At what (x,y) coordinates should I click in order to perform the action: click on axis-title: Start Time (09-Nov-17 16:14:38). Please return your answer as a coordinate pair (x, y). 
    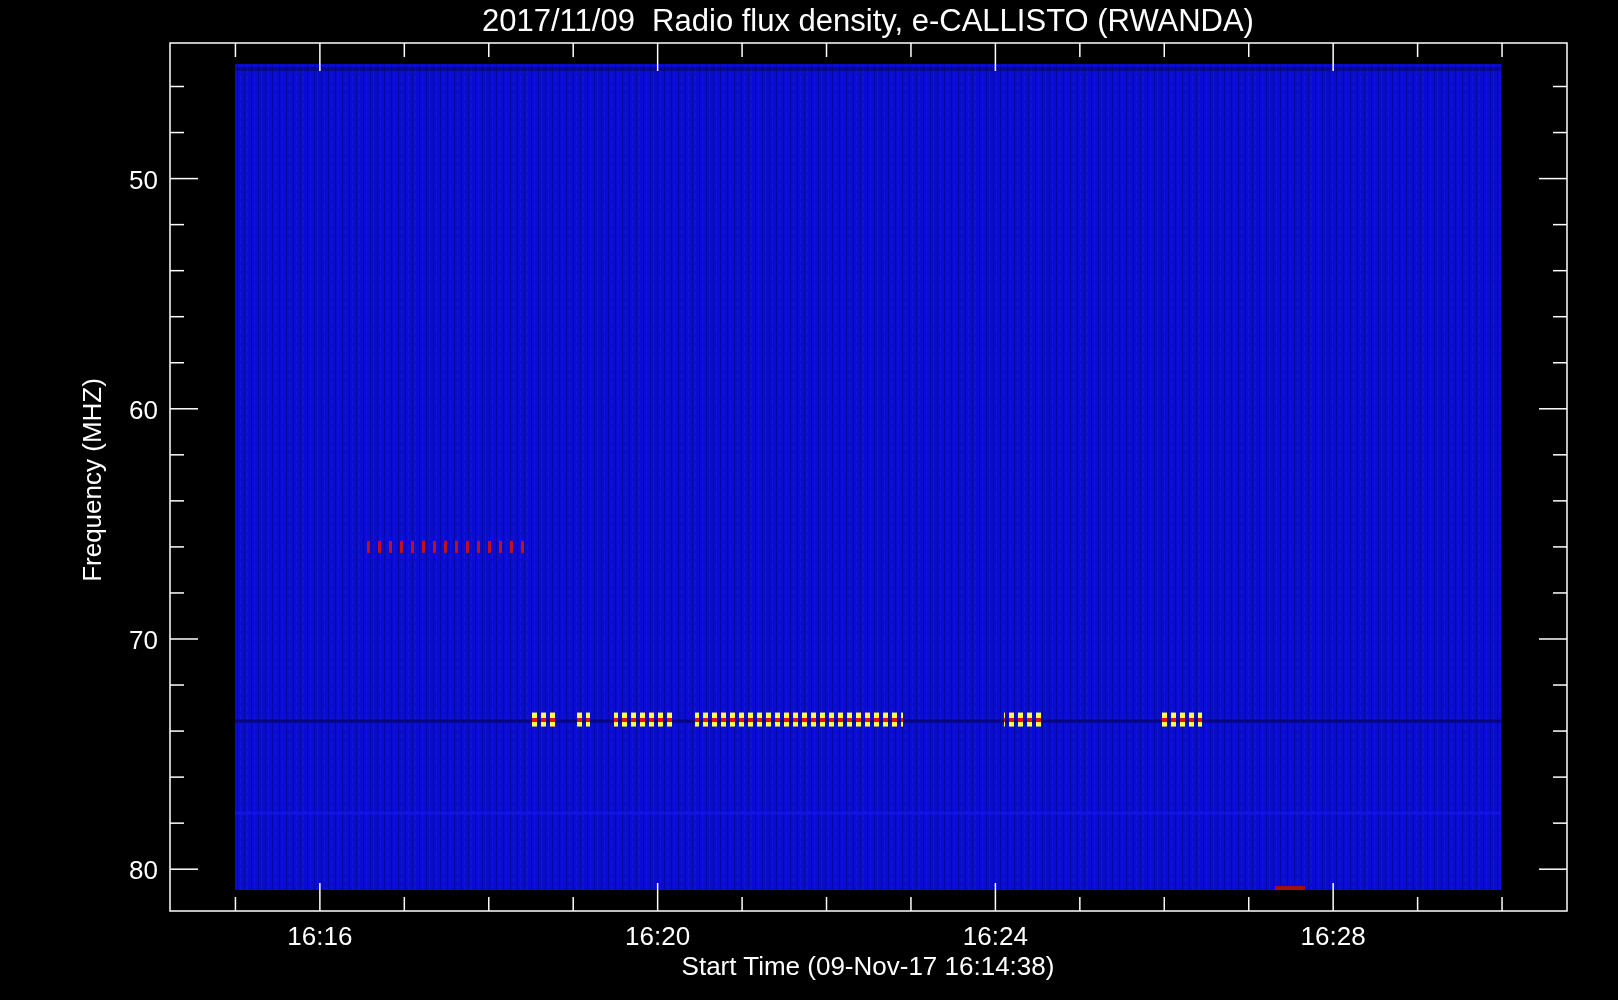
    Looking at the image, I should click on (868, 966).